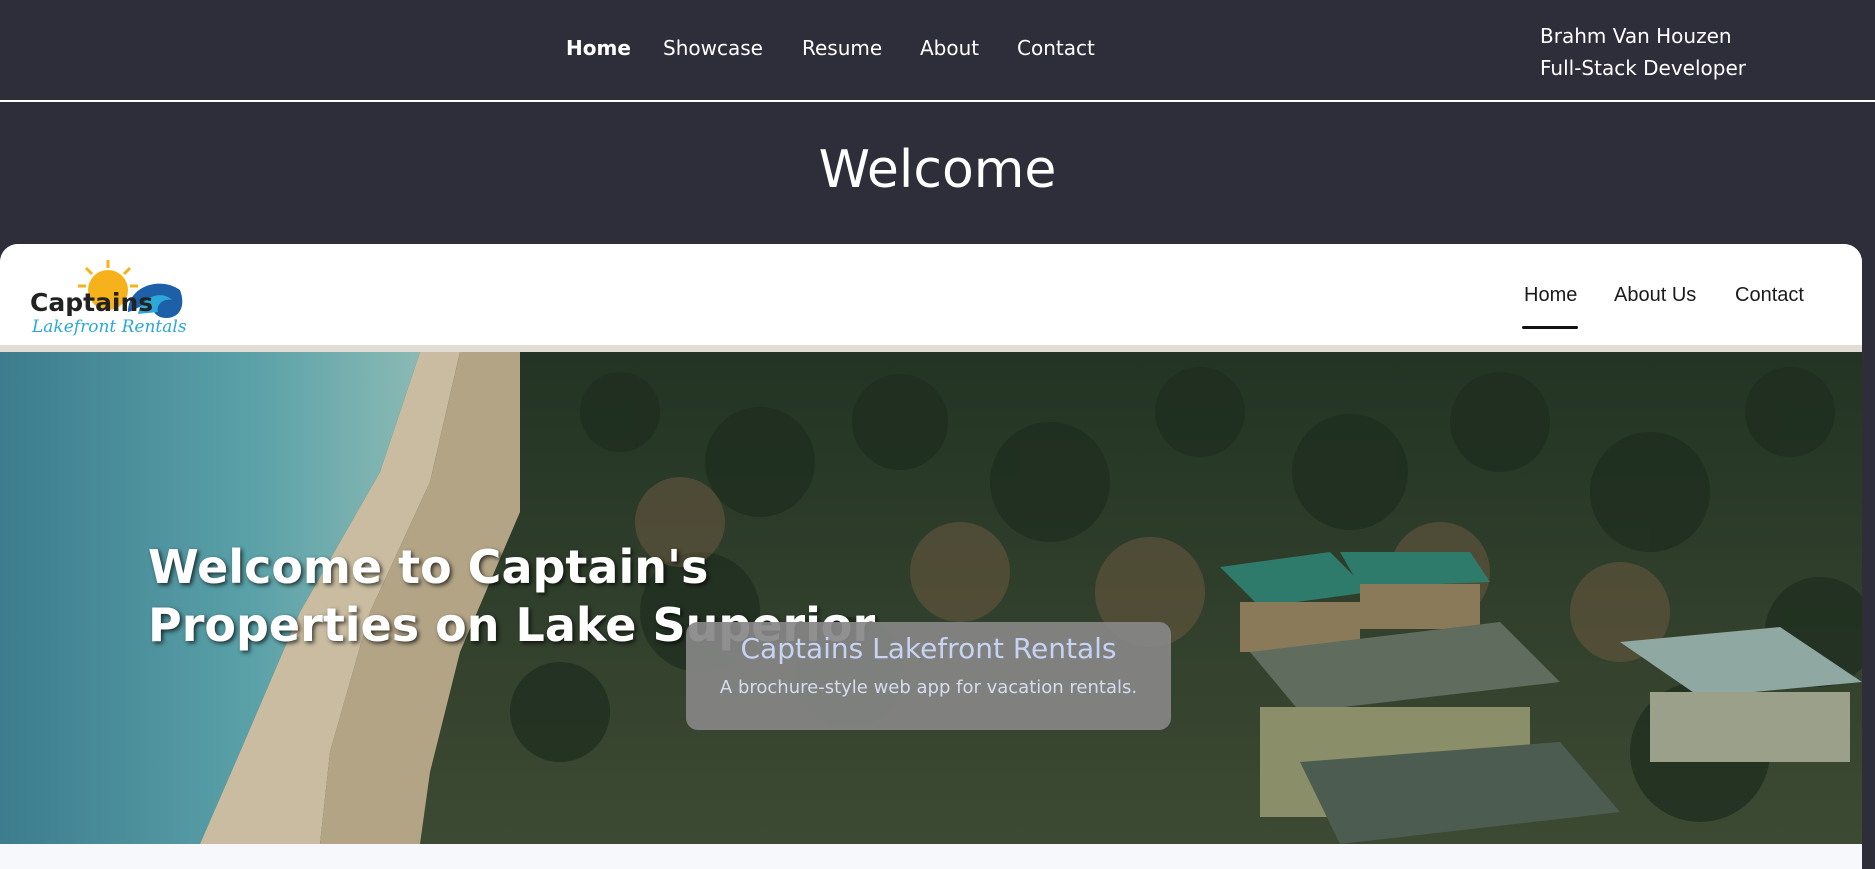 The height and width of the screenshot is (869, 1875). Describe the element at coordinates (1636, 36) in the screenshot. I see `author-name: Brahm Van Houzen` at that location.